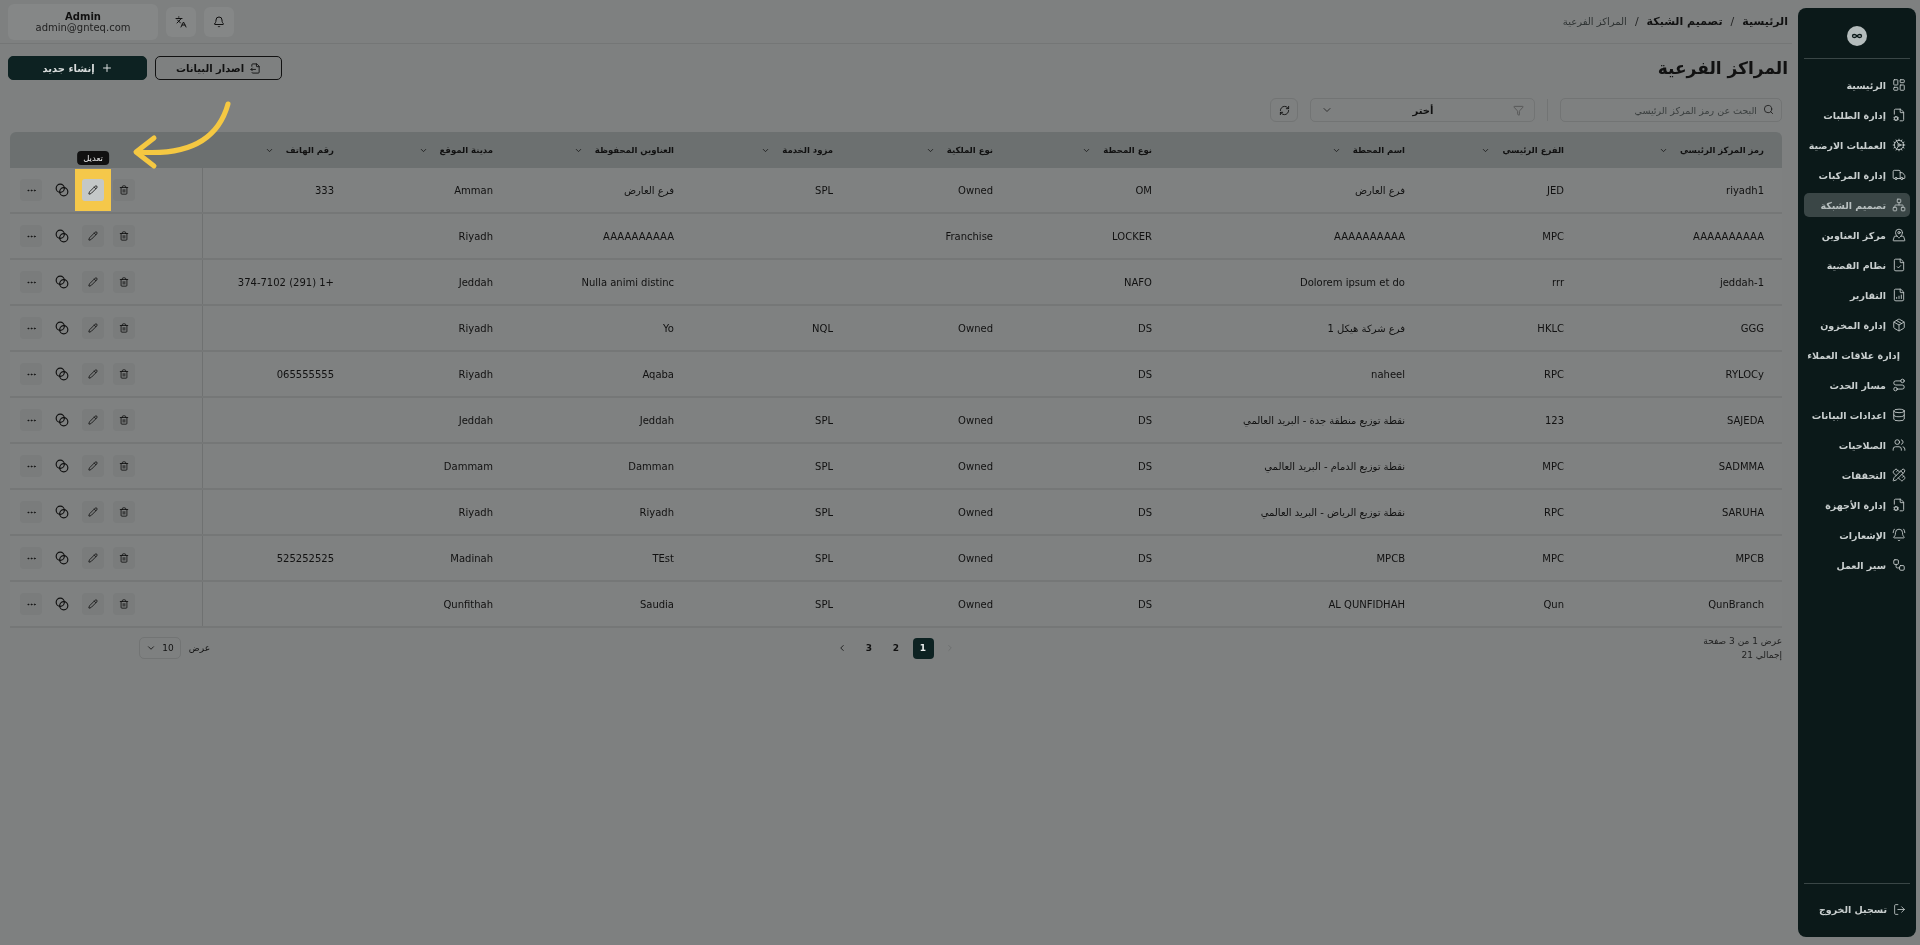 Image resolution: width=1920 pixels, height=945 pixels. Describe the element at coordinates (1857, 295) in the screenshot. I see `sidebar-item: التقارير` at that location.